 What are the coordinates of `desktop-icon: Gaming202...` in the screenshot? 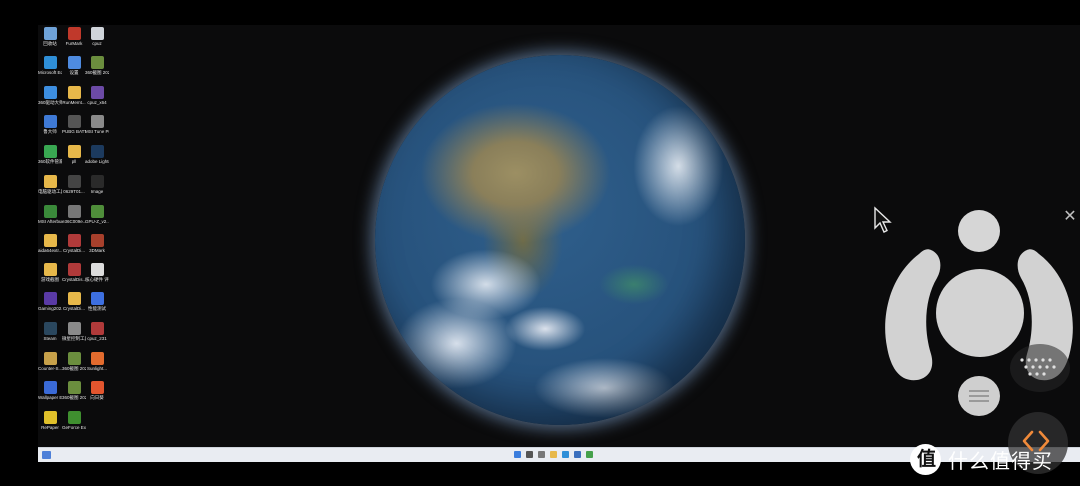 It's located at (50, 308).